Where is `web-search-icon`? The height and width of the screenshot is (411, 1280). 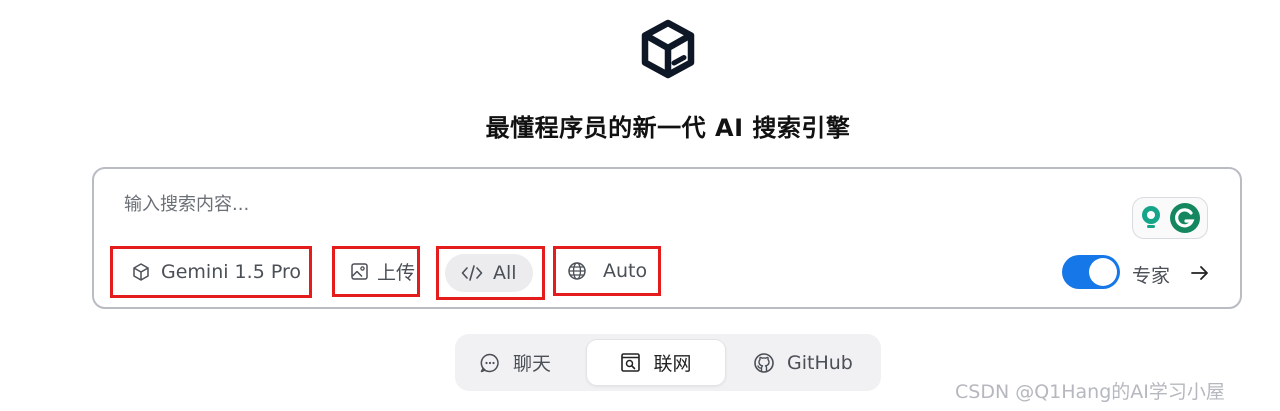 web-search-icon is located at coordinates (631, 362).